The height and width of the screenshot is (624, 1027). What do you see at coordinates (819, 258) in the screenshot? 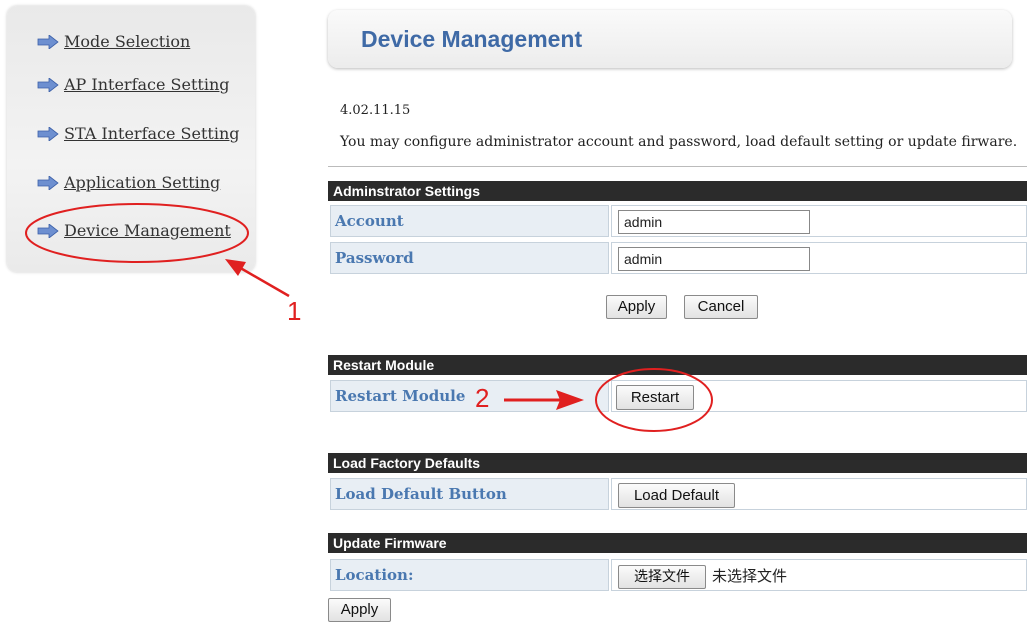
I see `password-cell: admin` at bounding box center [819, 258].